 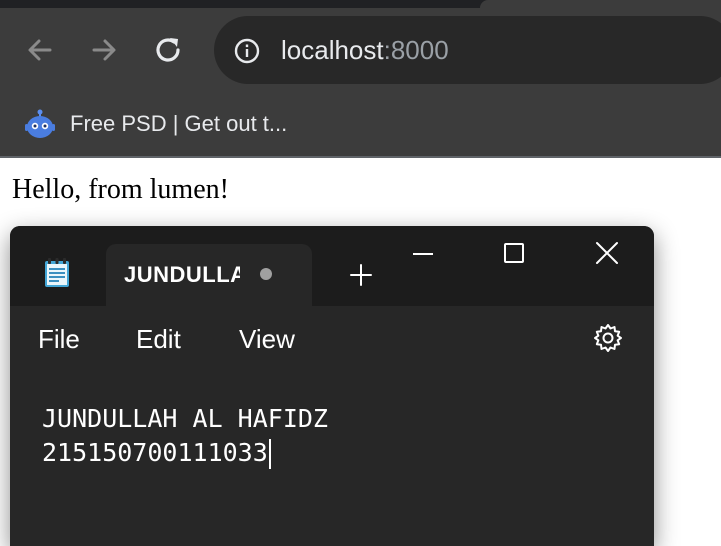 What do you see at coordinates (57, 272) in the screenshot?
I see `notepad-app-icon` at bounding box center [57, 272].